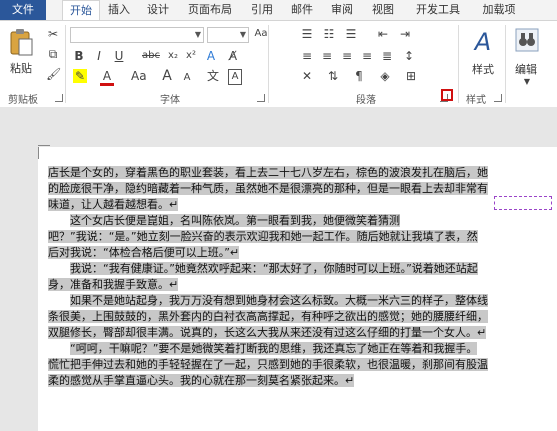 The width and height of the screenshot is (557, 431). What do you see at coordinates (187, 78) in the screenshot?
I see `shrink-font-icon: A` at bounding box center [187, 78].